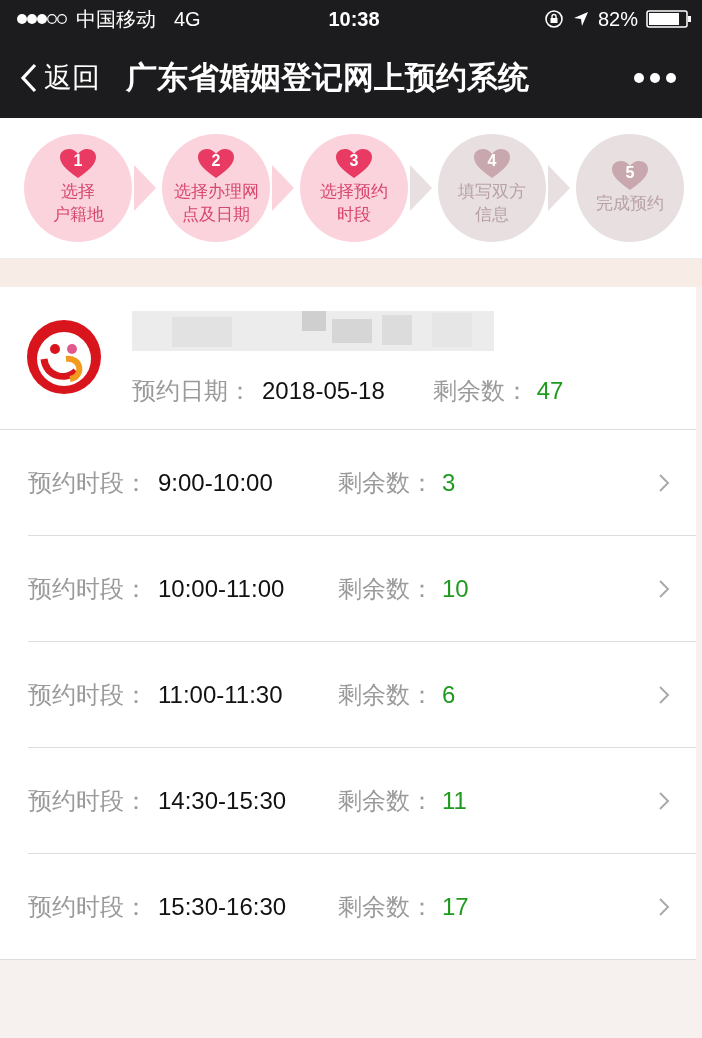 This screenshot has height=1038, width=702. Describe the element at coordinates (454, 800) in the screenshot. I see `remaining-count: 11` at that location.